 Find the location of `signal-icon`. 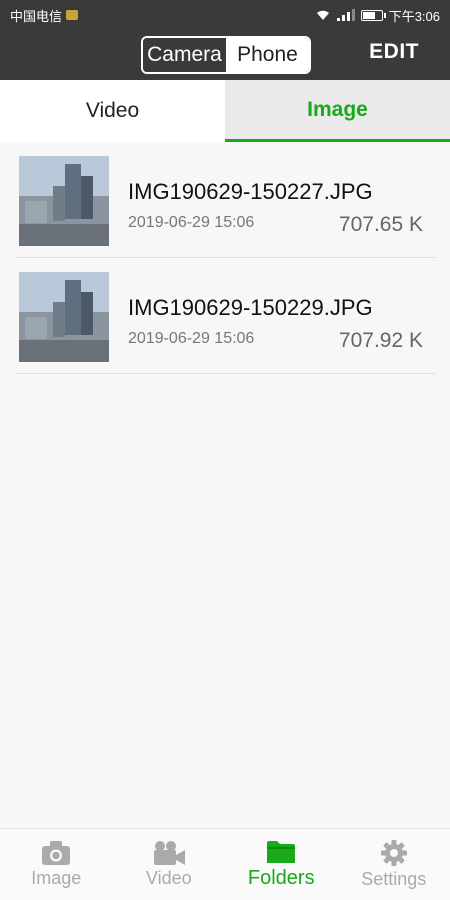

signal-icon is located at coordinates (345, 15).